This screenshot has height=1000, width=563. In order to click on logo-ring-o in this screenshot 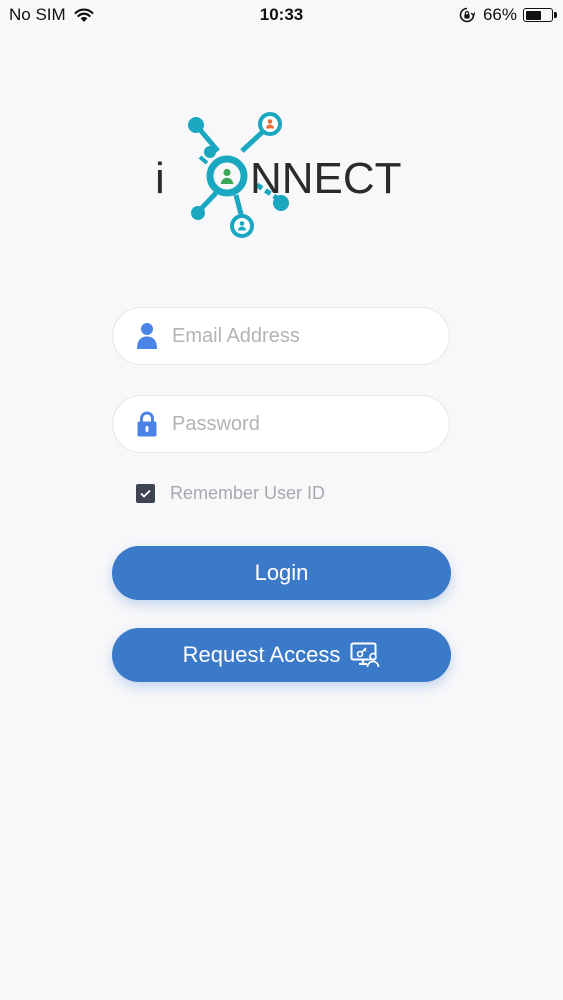, I will do `click(227, 176)`.